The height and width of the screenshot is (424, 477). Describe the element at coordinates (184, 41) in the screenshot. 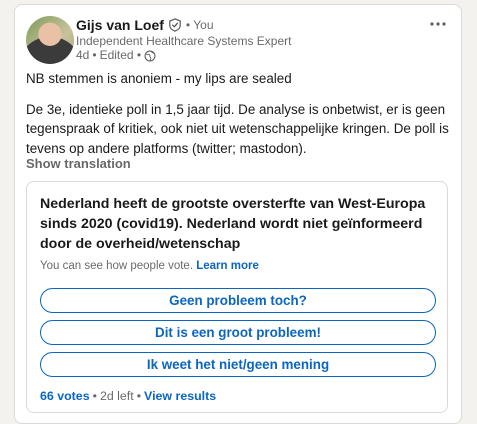

I see `author-headline: Independent Healthcare Systems Expert` at that location.